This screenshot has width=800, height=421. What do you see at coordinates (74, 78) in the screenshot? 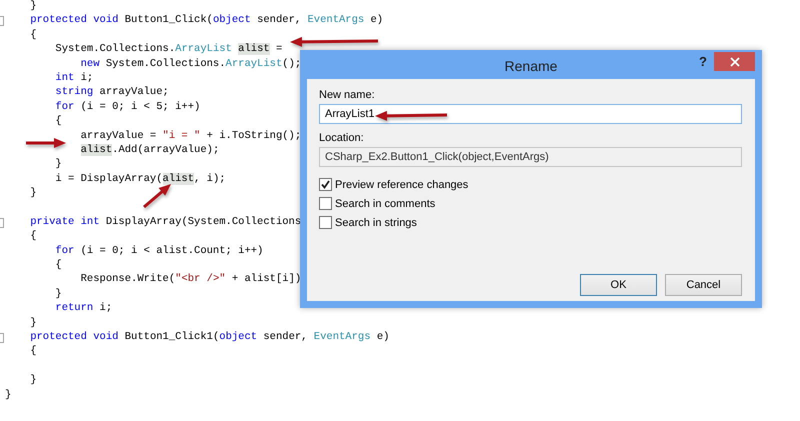
I see `code-line: int i;` at bounding box center [74, 78].